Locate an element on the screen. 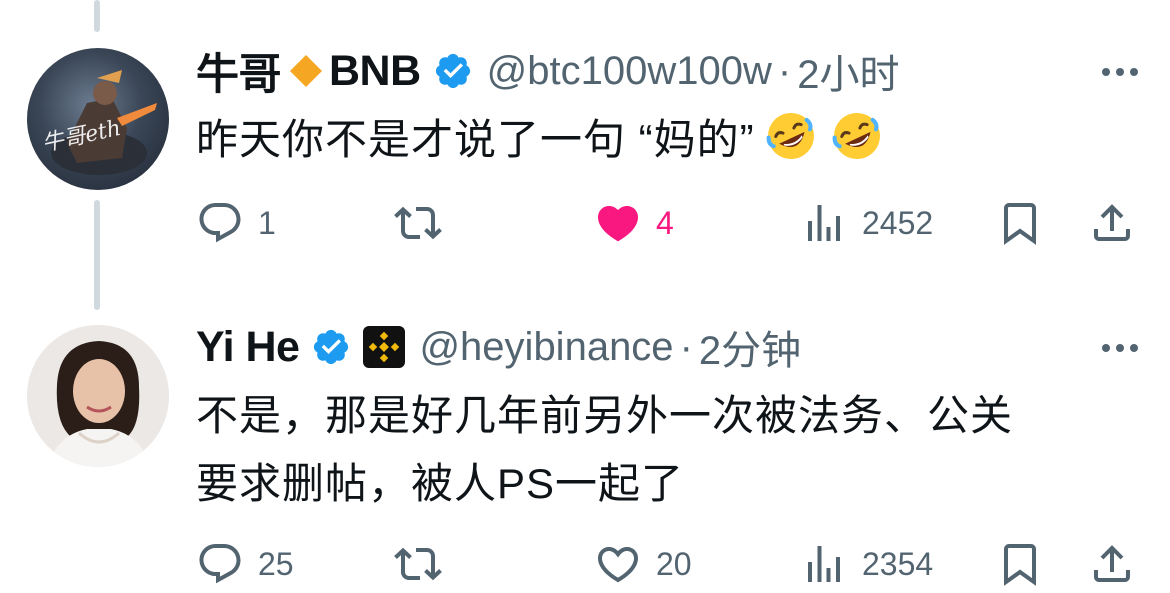 The width and height of the screenshot is (1170, 593). avatar: 牛哥eth is located at coordinates (98, 119).